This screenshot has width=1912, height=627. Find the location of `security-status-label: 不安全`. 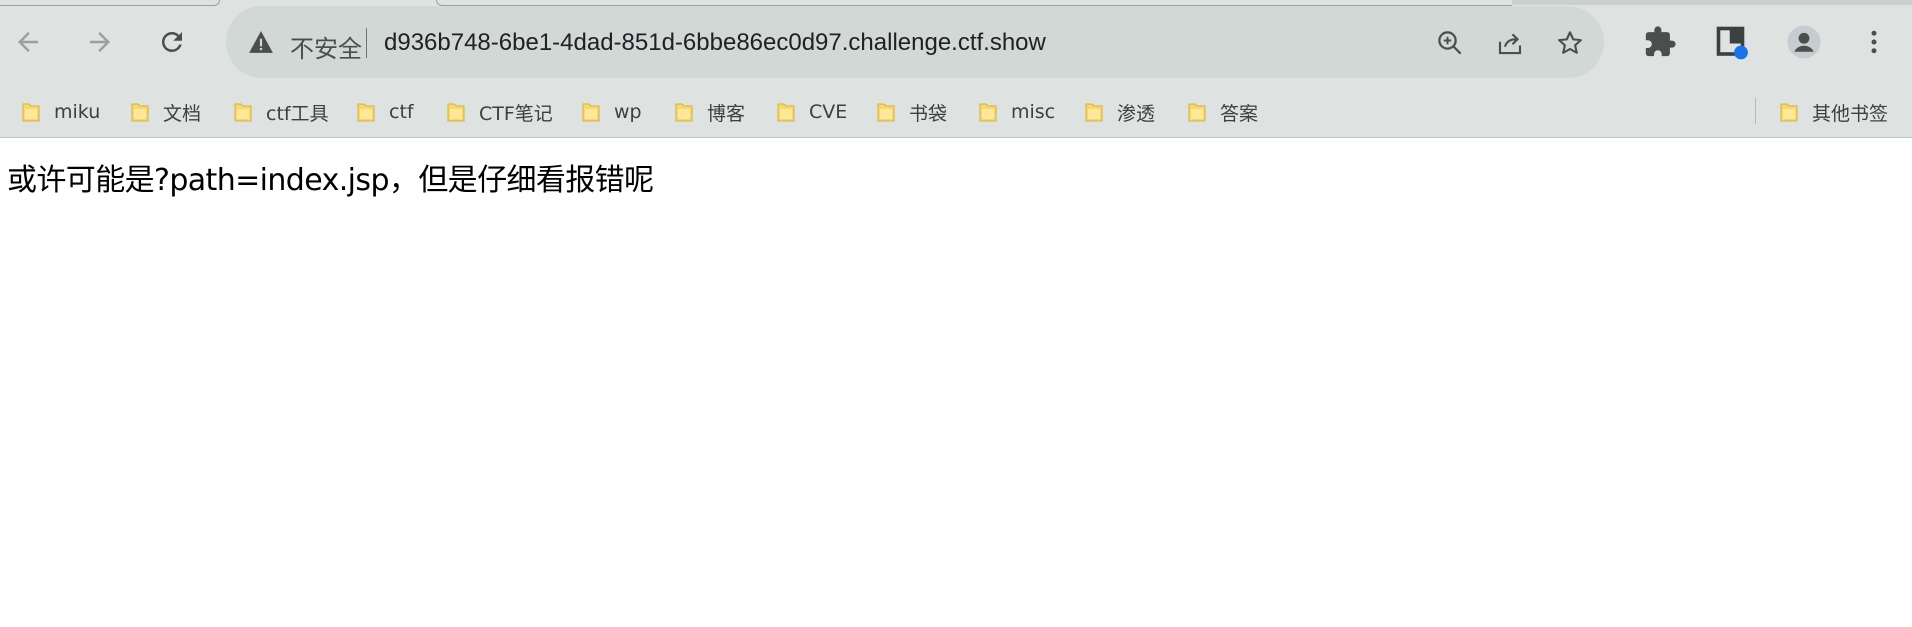

security-status-label: 不安全 is located at coordinates (326, 46).